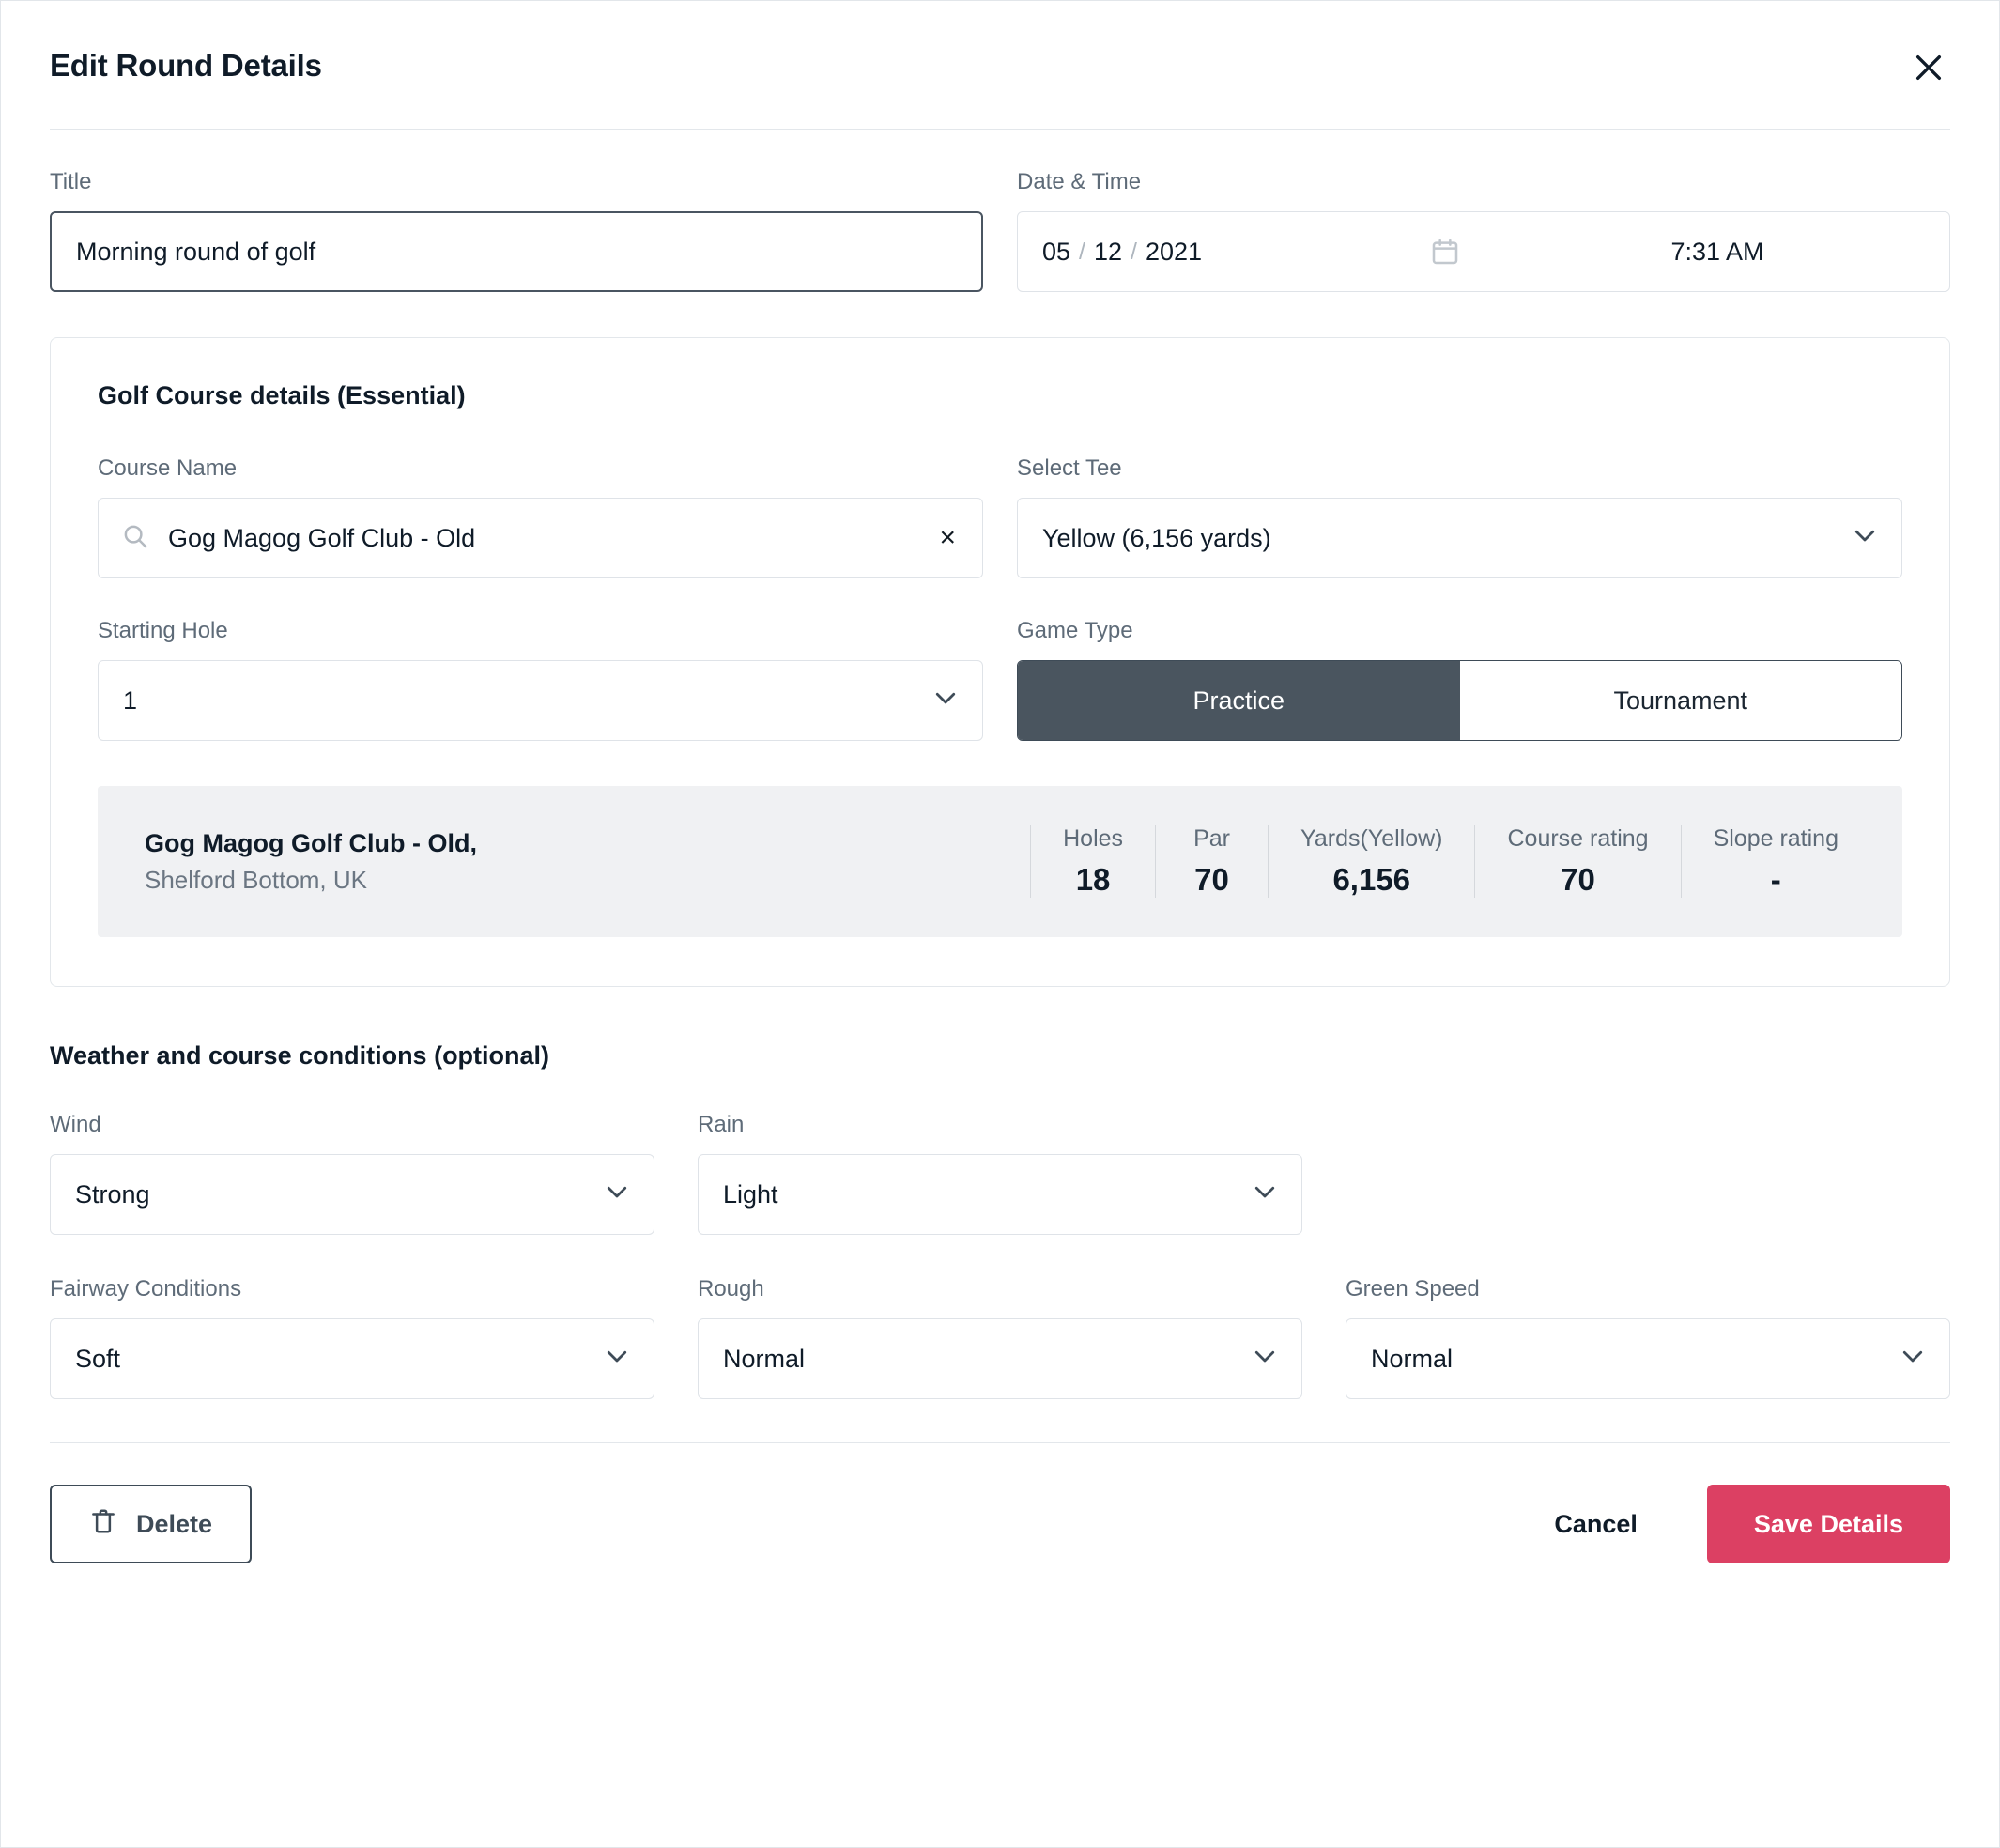  What do you see at coordinates (1411, 1358) in the screenshot?
I see `green-speed-value: Normal` at bounding box center [1411, 1358].